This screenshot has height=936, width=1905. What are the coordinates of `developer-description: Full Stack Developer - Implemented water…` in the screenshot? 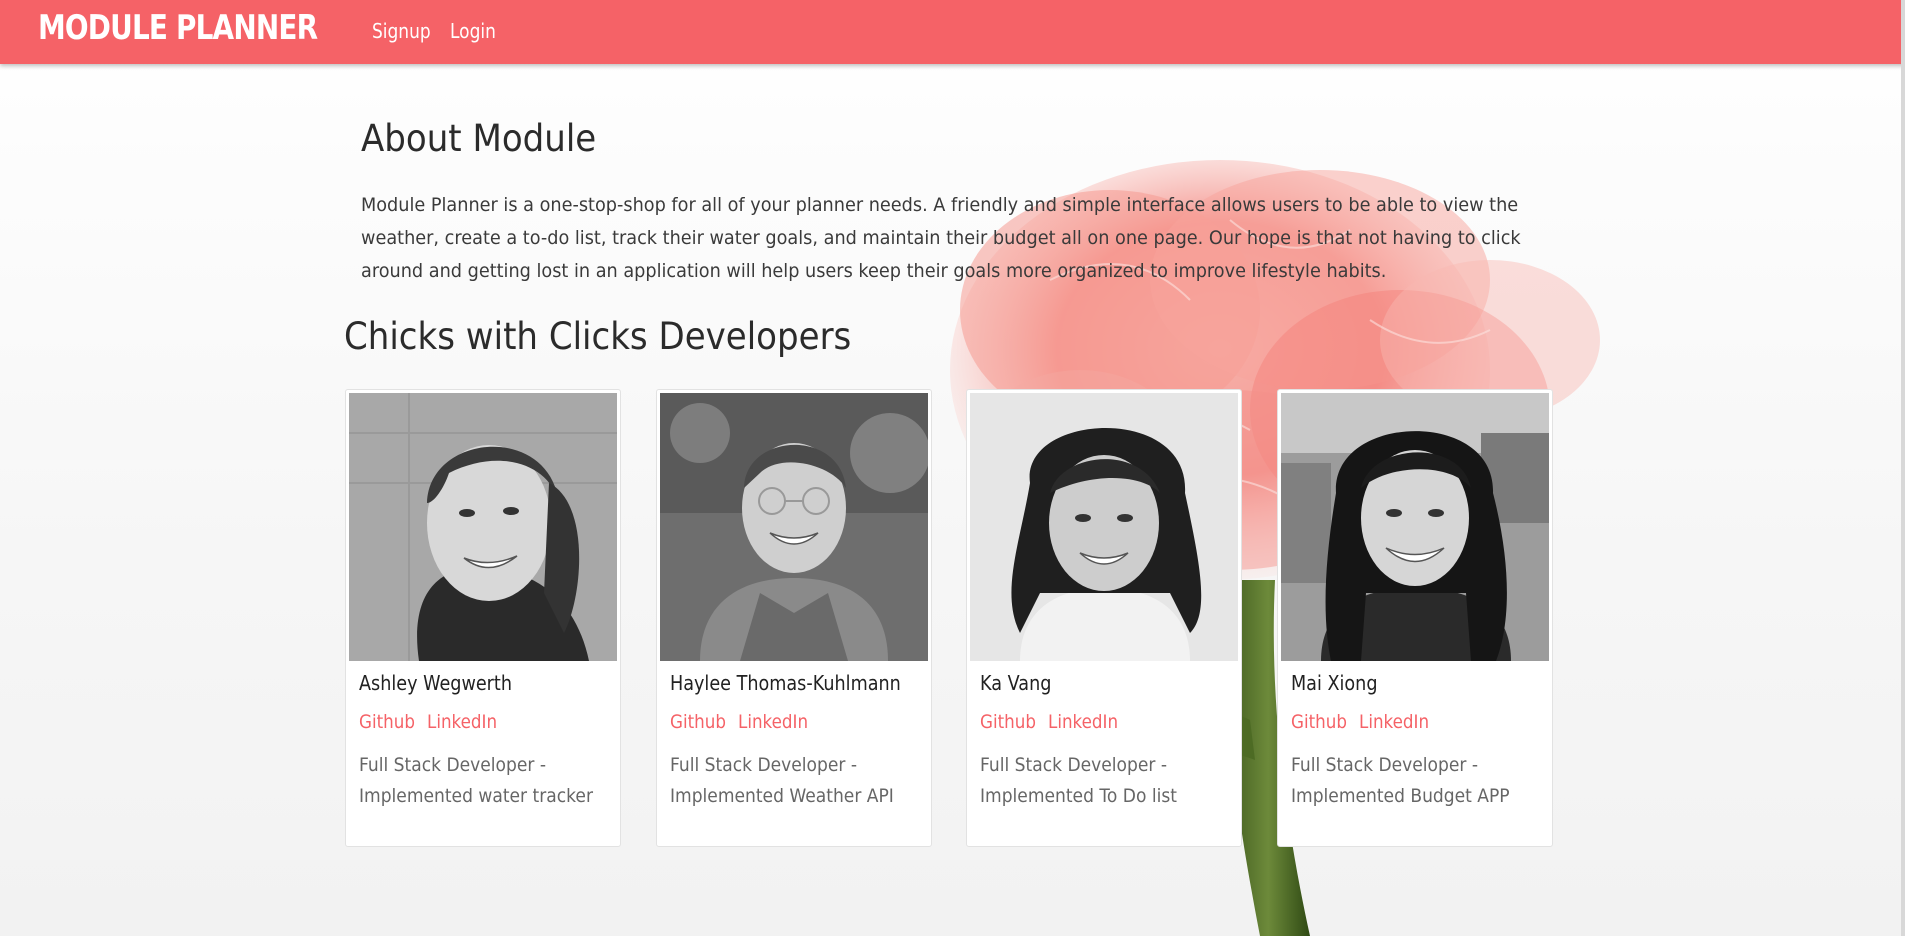 It's located at (476, 781).